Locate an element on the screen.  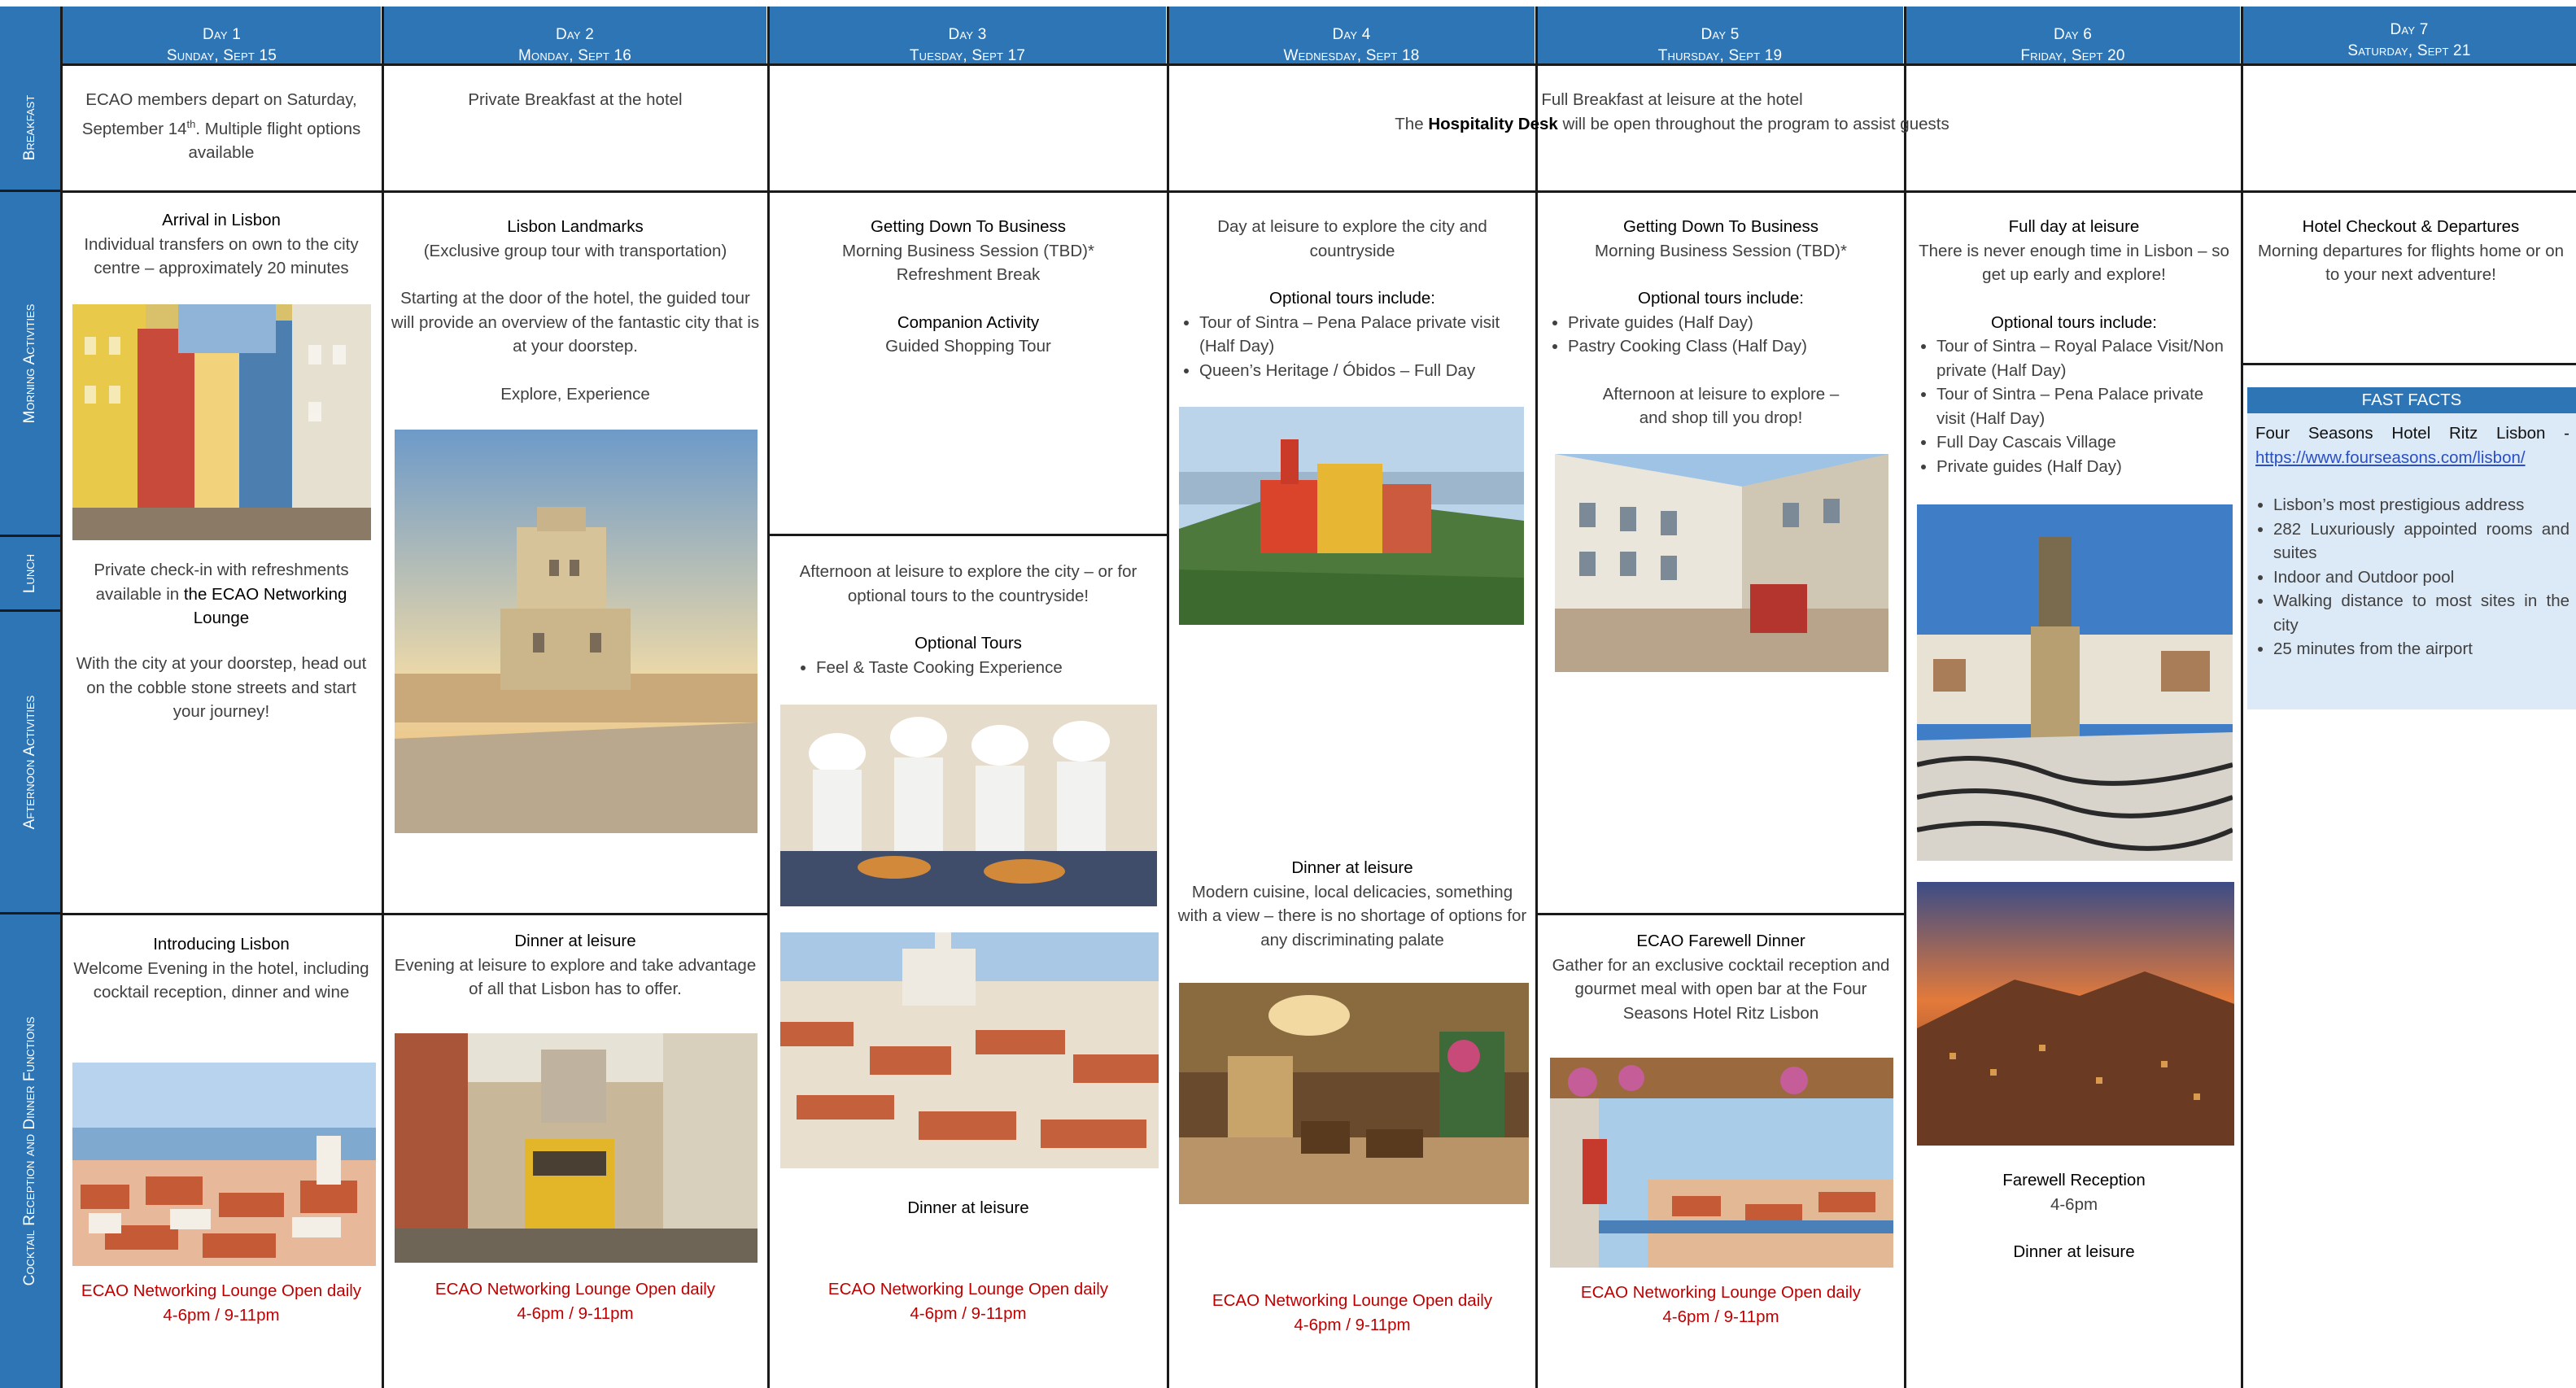
date-label: Saturday, Sept 21 is located at coordinates (2409, 50).